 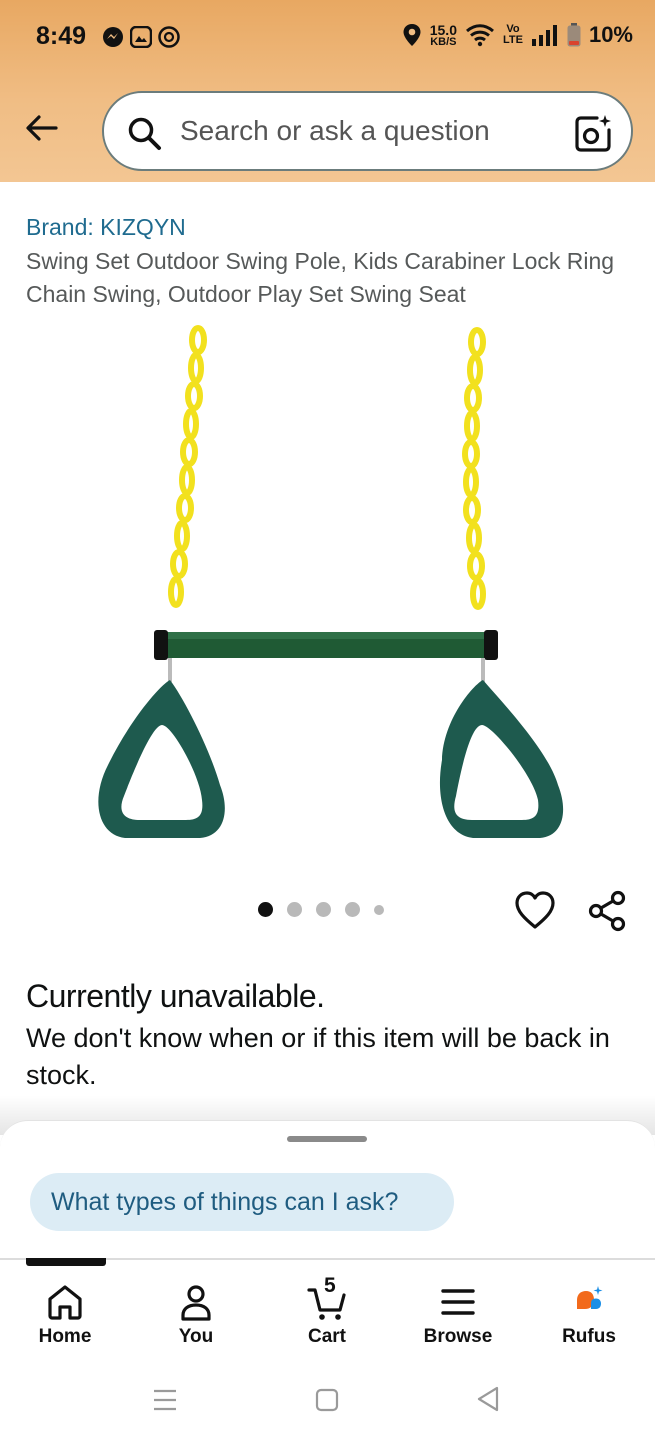 I want to click on home-button-icon, so click(x=327, y=1400).